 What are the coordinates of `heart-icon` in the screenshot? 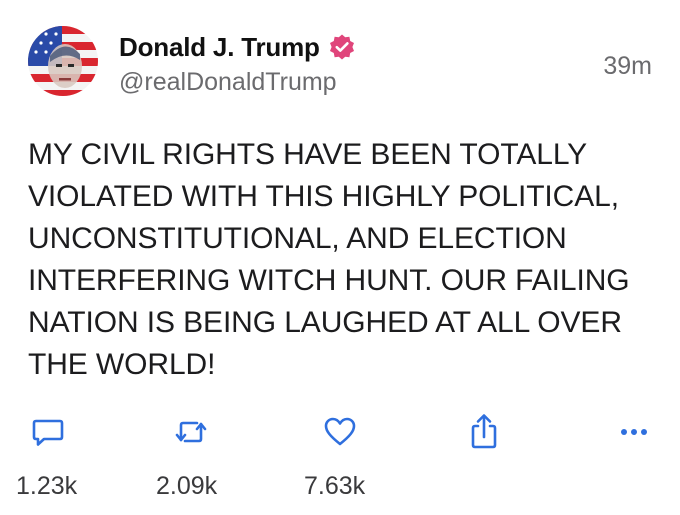 It's located at (340, 431).